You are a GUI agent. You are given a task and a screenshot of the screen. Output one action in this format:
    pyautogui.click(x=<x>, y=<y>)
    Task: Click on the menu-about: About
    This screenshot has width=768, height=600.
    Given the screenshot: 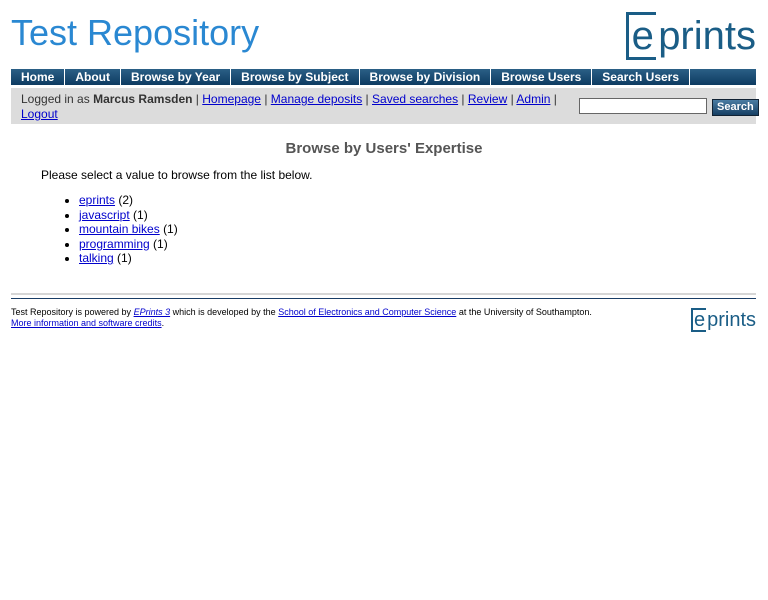 What is the action you would take?
    pyautogui.click(x=93, y=77)
    